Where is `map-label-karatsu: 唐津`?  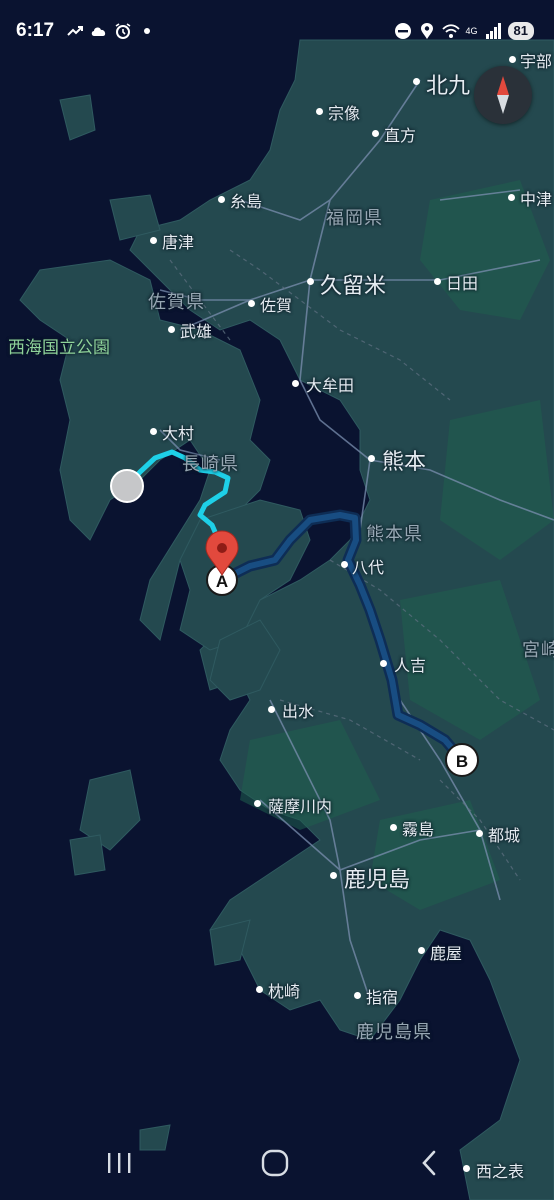 map-label-karatsu: 唐津 is located at coordinates (178, 242).